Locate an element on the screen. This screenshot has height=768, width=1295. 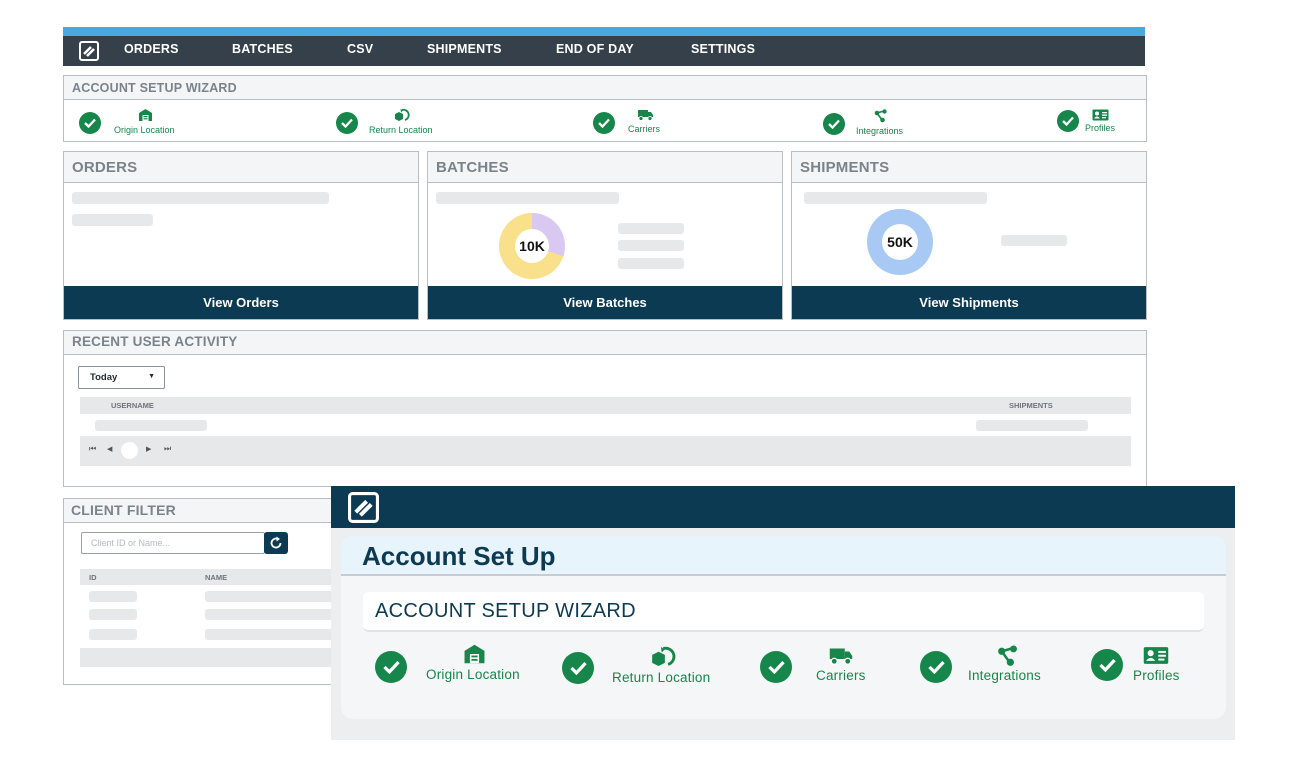
truck-icon is located at coordinates (841, 658).